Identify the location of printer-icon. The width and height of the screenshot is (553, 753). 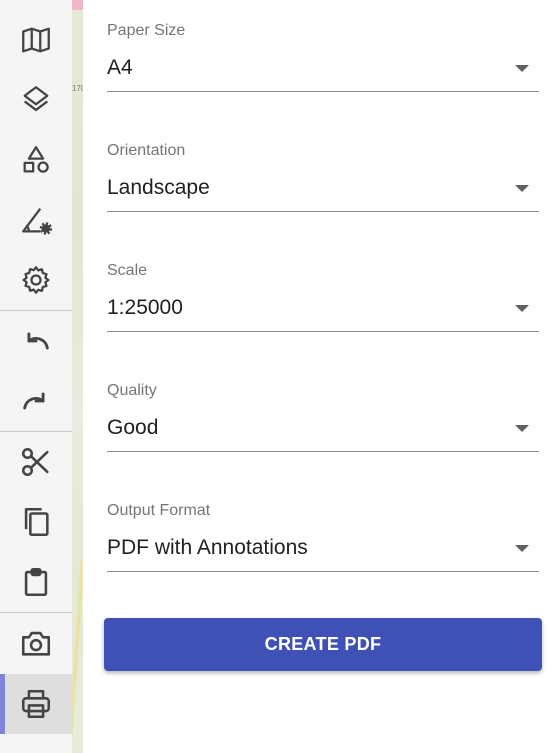
(36, 704).